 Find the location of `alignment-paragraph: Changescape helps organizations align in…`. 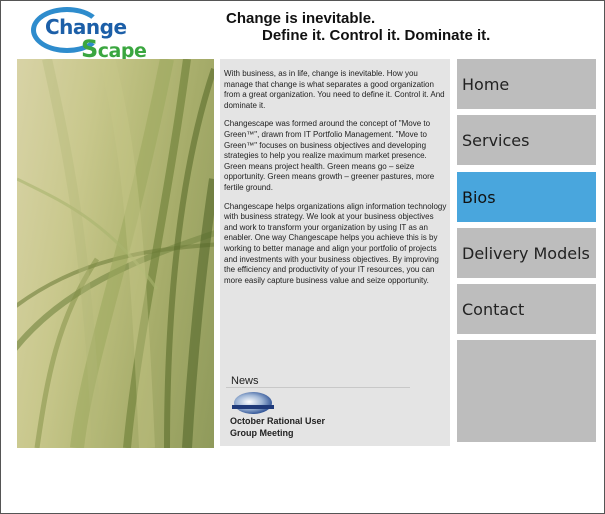

alignment-paragraph: Changescape helps organizations align in… is located at coordinates (335, 243).